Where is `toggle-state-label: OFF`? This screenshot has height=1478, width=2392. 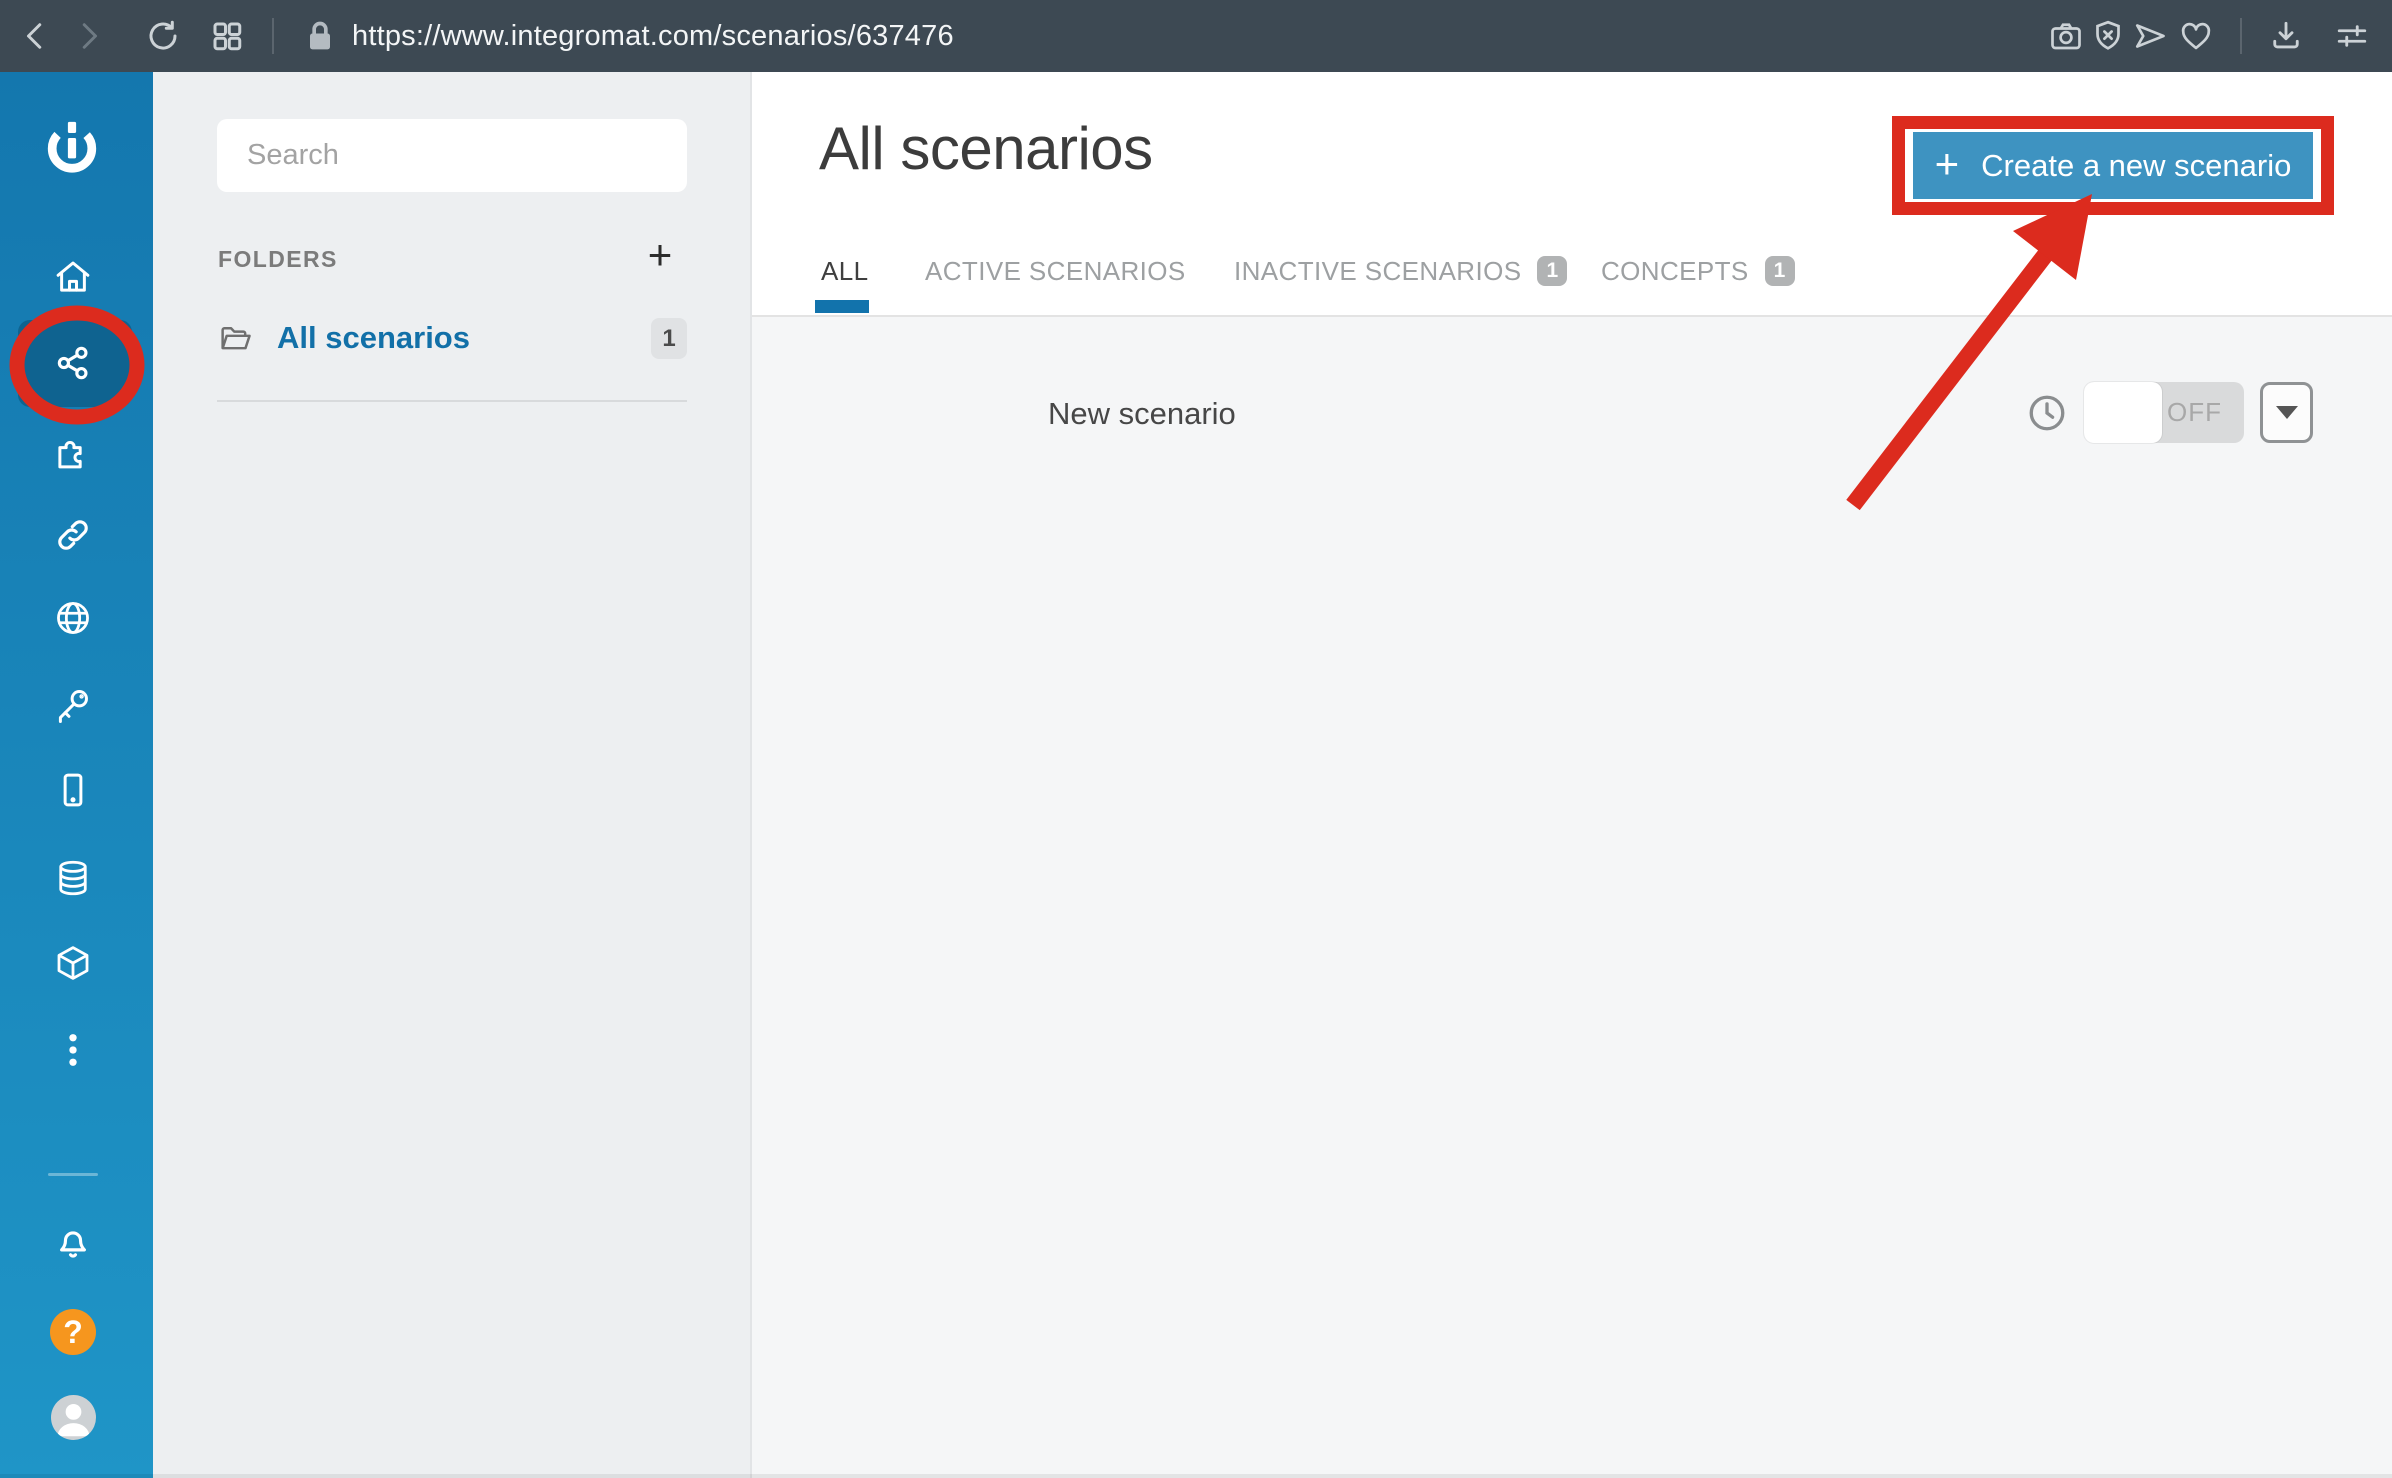 toggle-state-label: OFF is located at coordinates (2194, 412).